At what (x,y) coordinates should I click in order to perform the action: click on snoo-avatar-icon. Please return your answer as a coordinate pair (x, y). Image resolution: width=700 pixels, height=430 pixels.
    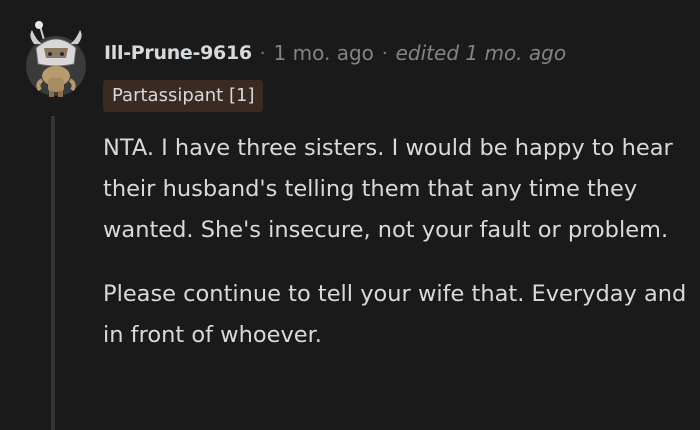
    Looking at the image, I should click on (56, 59).